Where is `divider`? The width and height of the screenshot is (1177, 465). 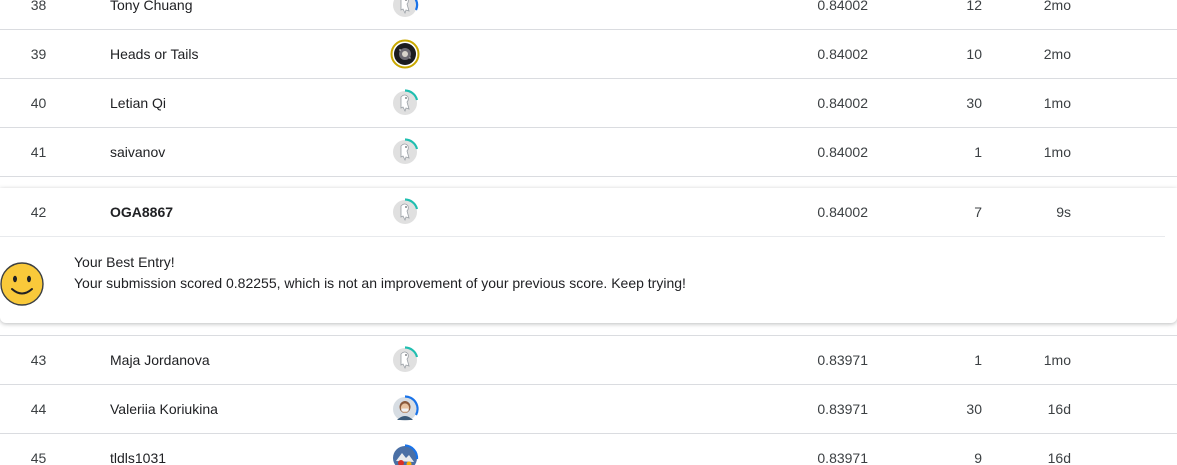
divider is located at coordinates (588, 176).